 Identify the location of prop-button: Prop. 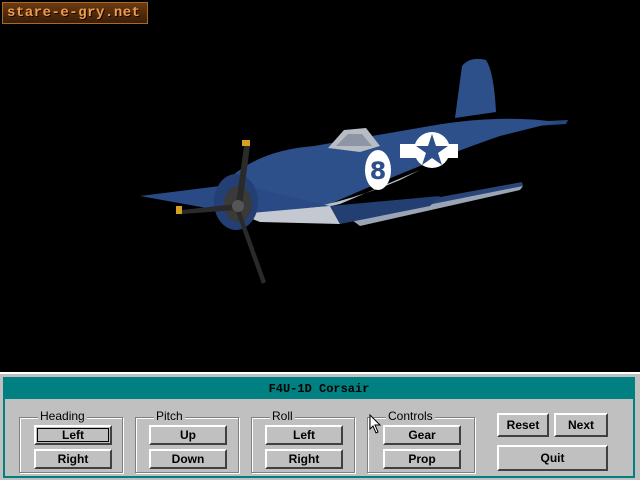
(422, 459).